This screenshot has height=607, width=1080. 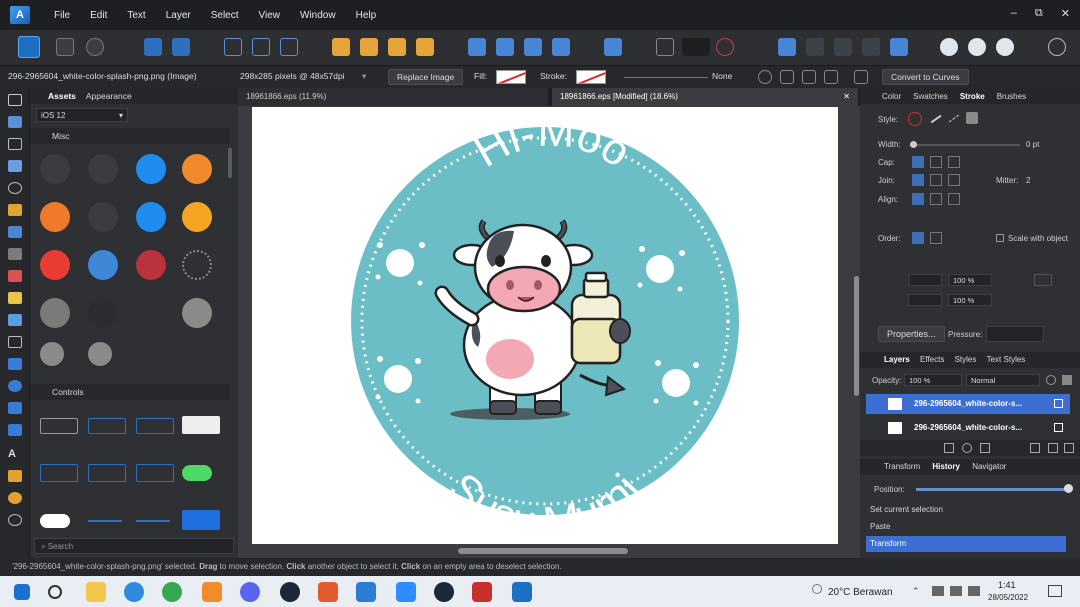 What do you see at coordinates (62, 15) in the screenshot?
I see `menu-file: File` at bounding box center [62, 15].